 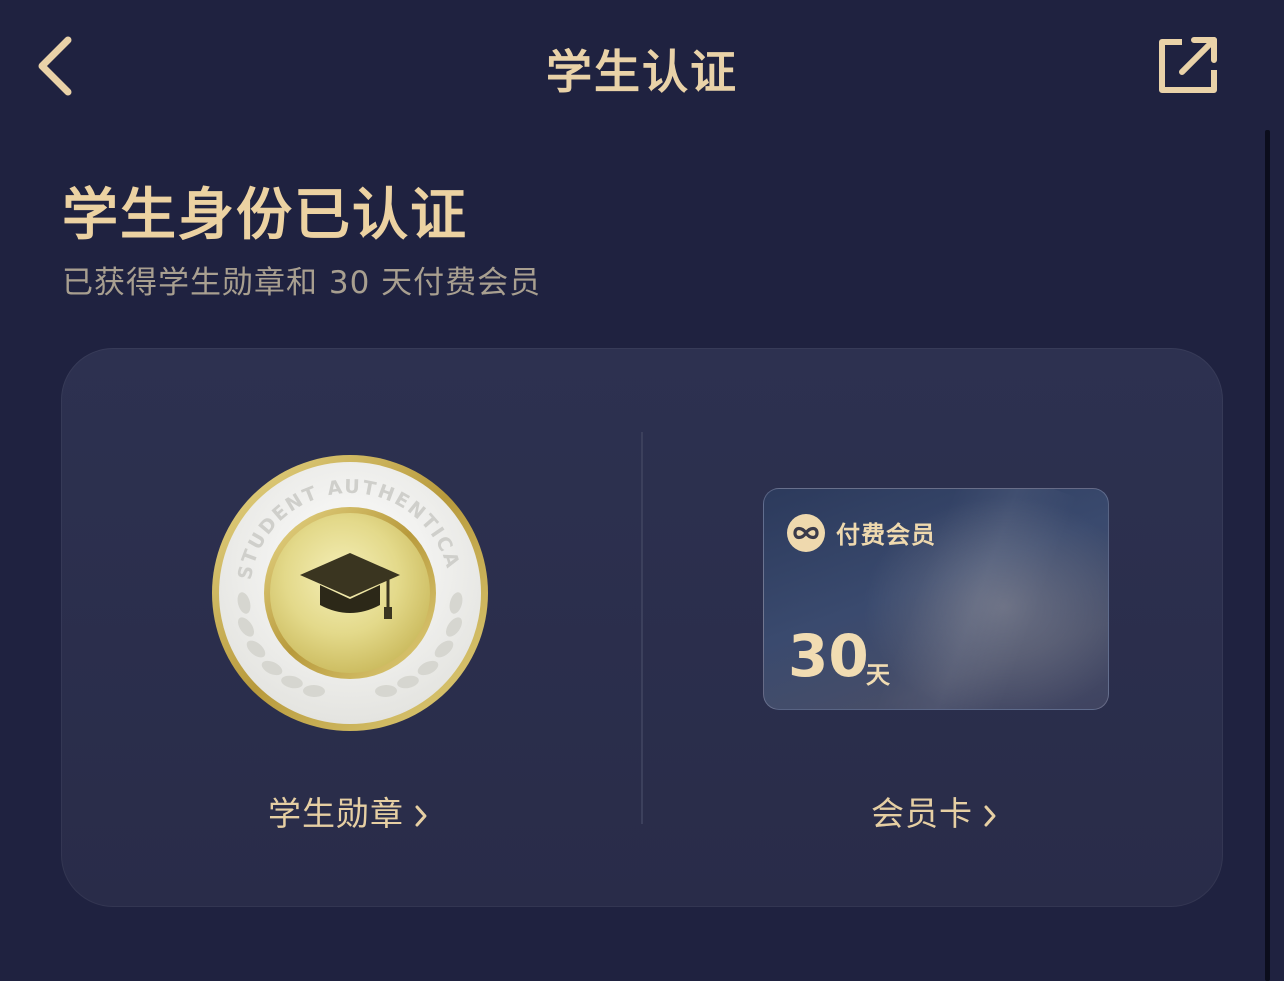 I want to click on share-external-icon, so click(x=1188, y=65).